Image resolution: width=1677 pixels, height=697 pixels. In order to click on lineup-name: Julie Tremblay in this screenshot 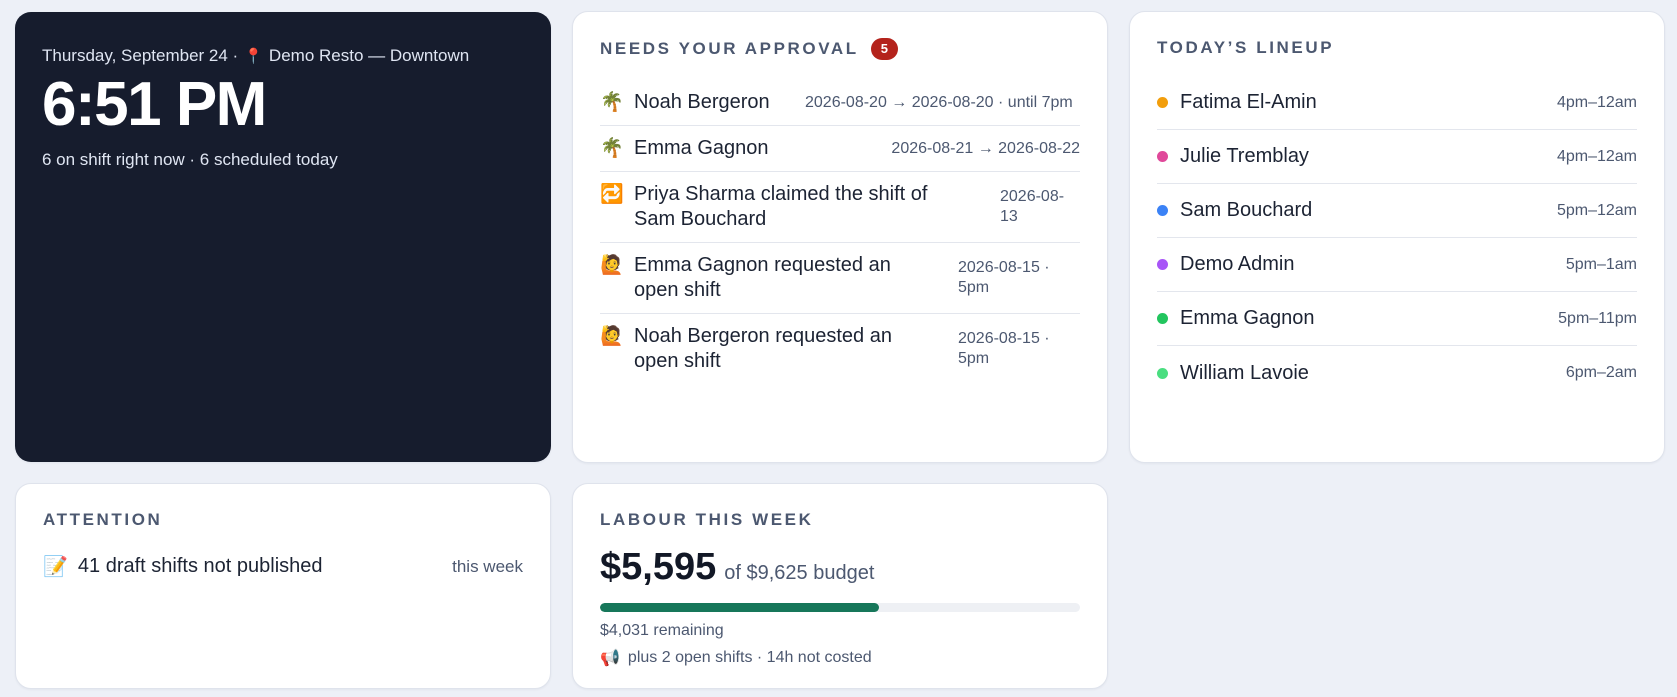, I will do `click(1244, 156)`.